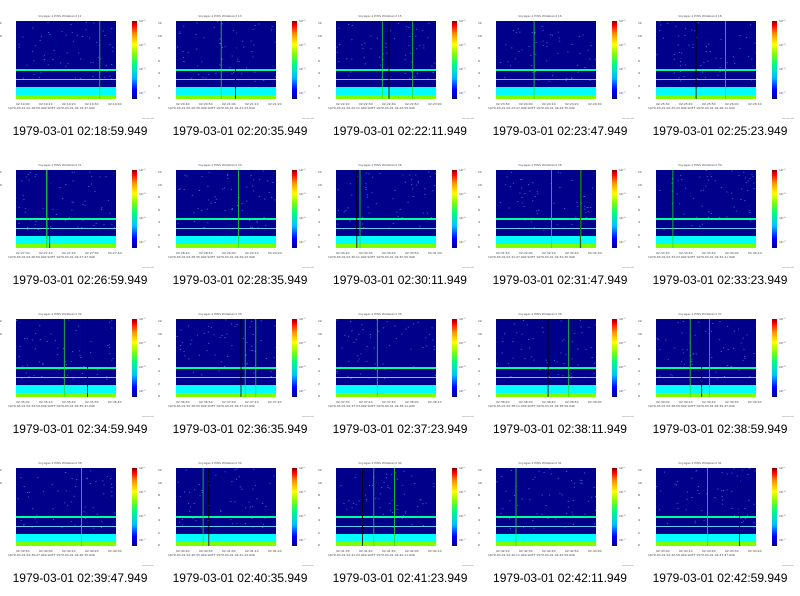 This screenshot has height=596, width=800. Describe the element at coordinates (386, 368) in the screenshot. I see `emission-band` at that location.